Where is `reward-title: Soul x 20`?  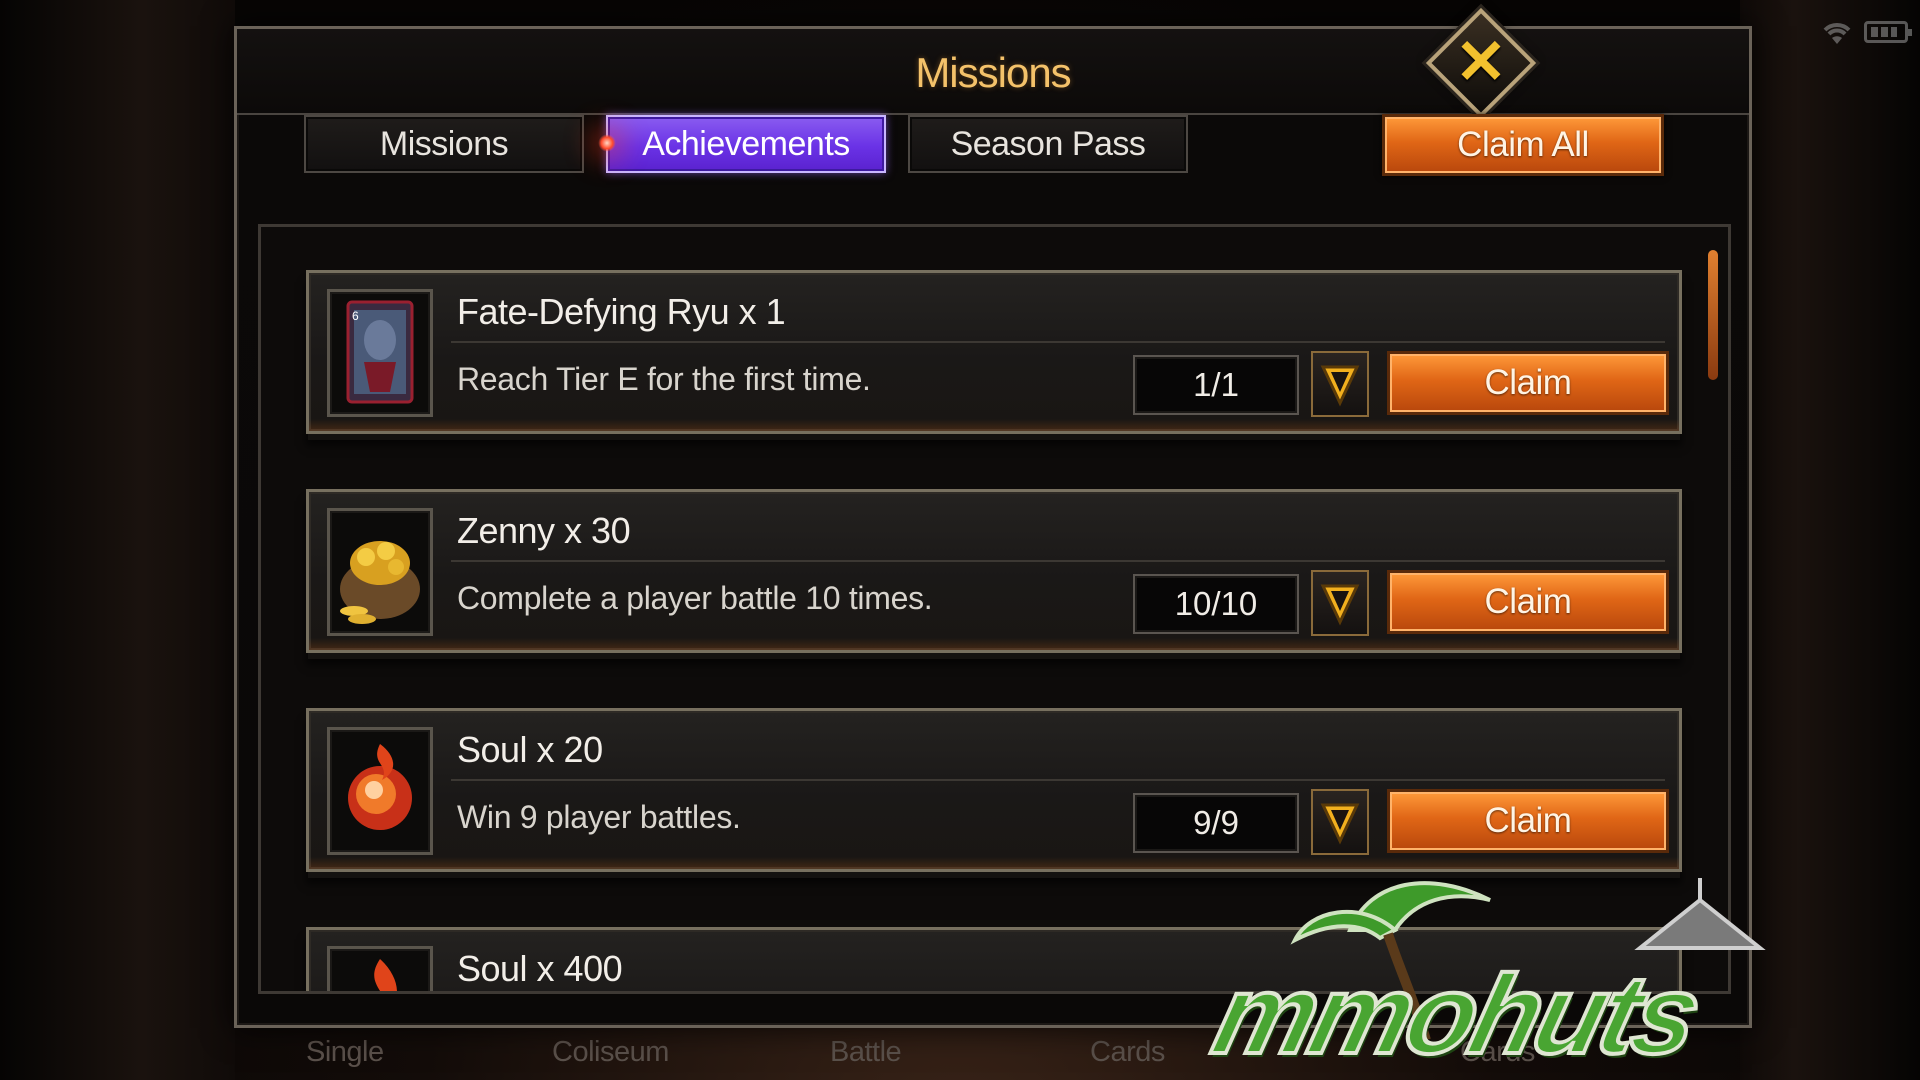 reward-title: Soul x 20 is located at coordinates (530, 749).